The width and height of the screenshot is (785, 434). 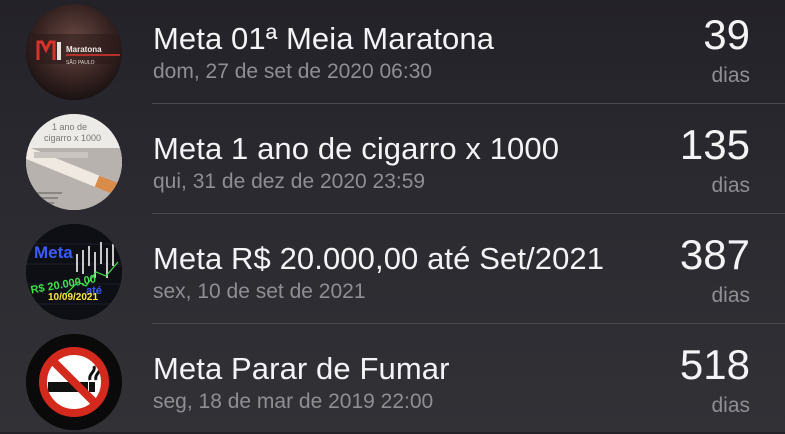 I want to click on avatar-brand-text: Maratona, so click(x=84, y=49).